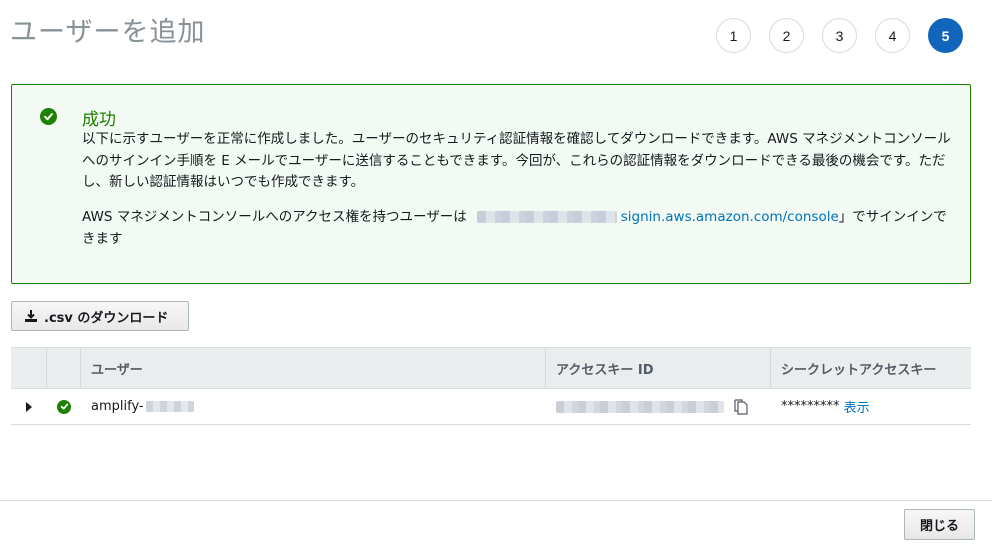  What do you see at coordinates (108, 32) in the screenshot?
I see `page-title: ユーザーを追加` at bounding box center [108, 32].